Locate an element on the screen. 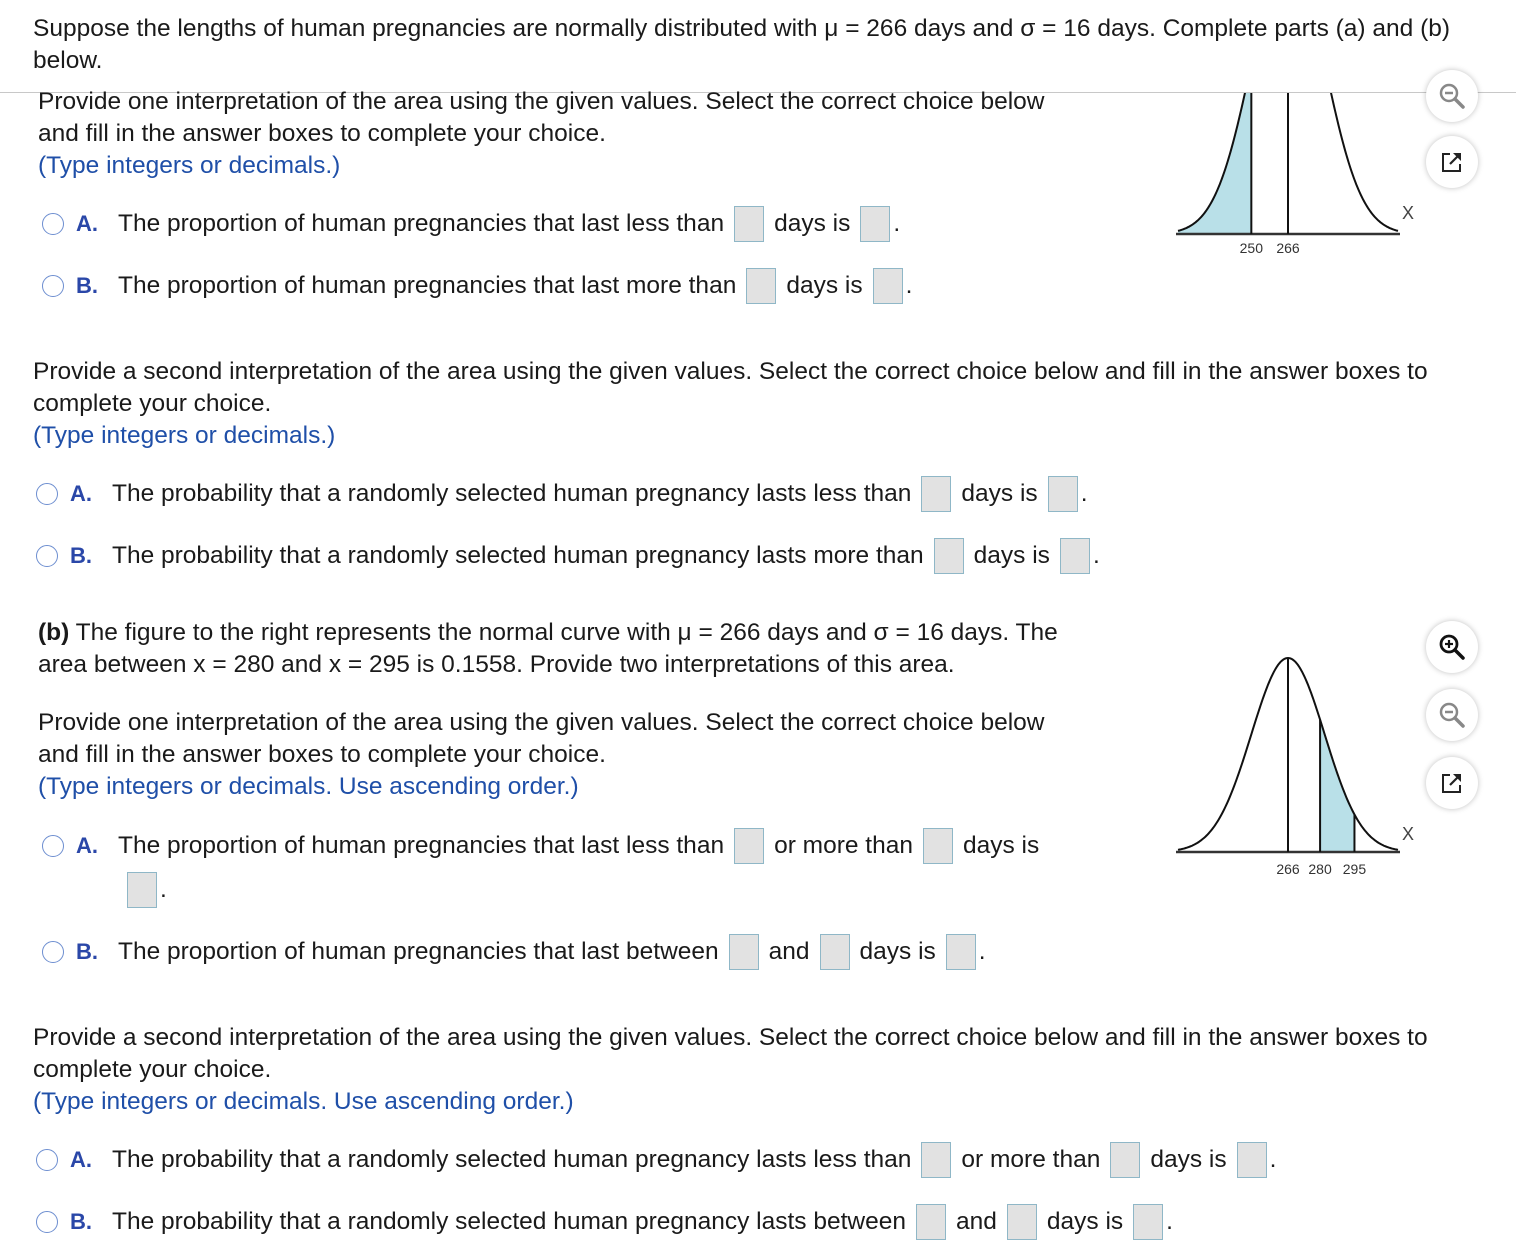 The image size is (1536, 1260). zoom-in-icon is located at coordinates (1452, 647).